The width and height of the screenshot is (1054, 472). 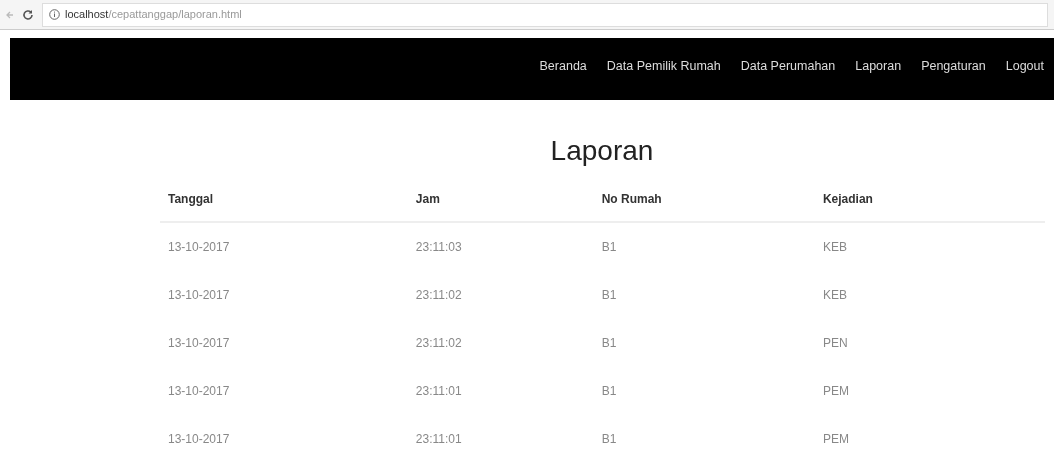 What do you see at coordinates (500, 246) in the screenshot?
I see `table-cell: 23:11:03` at bounding box center [500, 246].